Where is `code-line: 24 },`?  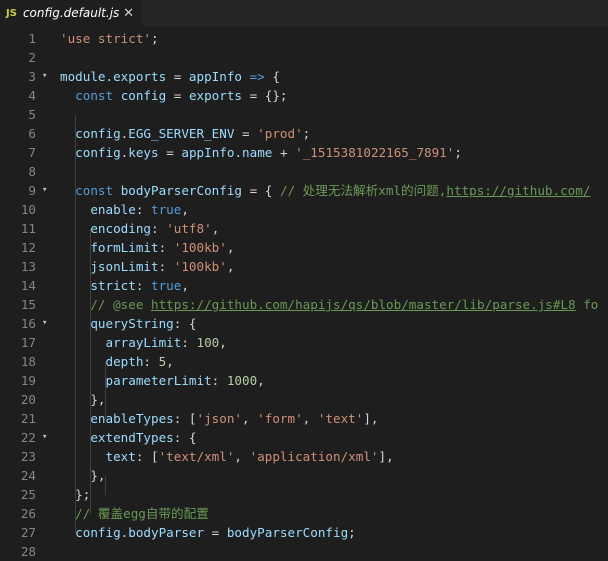 code-line: 24 }, is located at coordinates (304, 475).